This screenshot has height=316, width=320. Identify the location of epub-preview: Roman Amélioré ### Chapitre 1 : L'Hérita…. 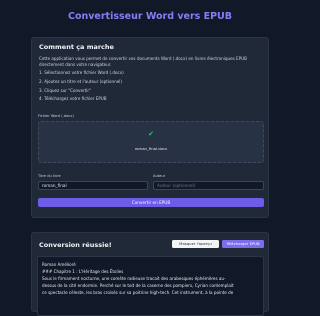
(150, 286).